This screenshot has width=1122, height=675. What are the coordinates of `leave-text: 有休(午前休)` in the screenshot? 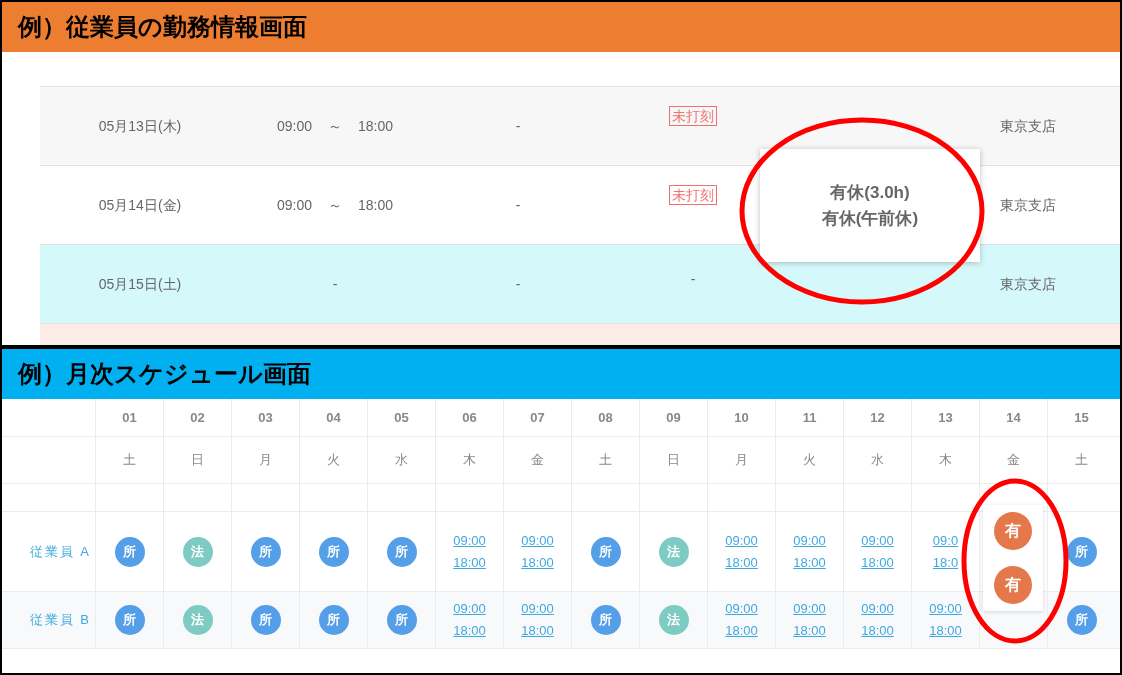 It's located at (870, 218).